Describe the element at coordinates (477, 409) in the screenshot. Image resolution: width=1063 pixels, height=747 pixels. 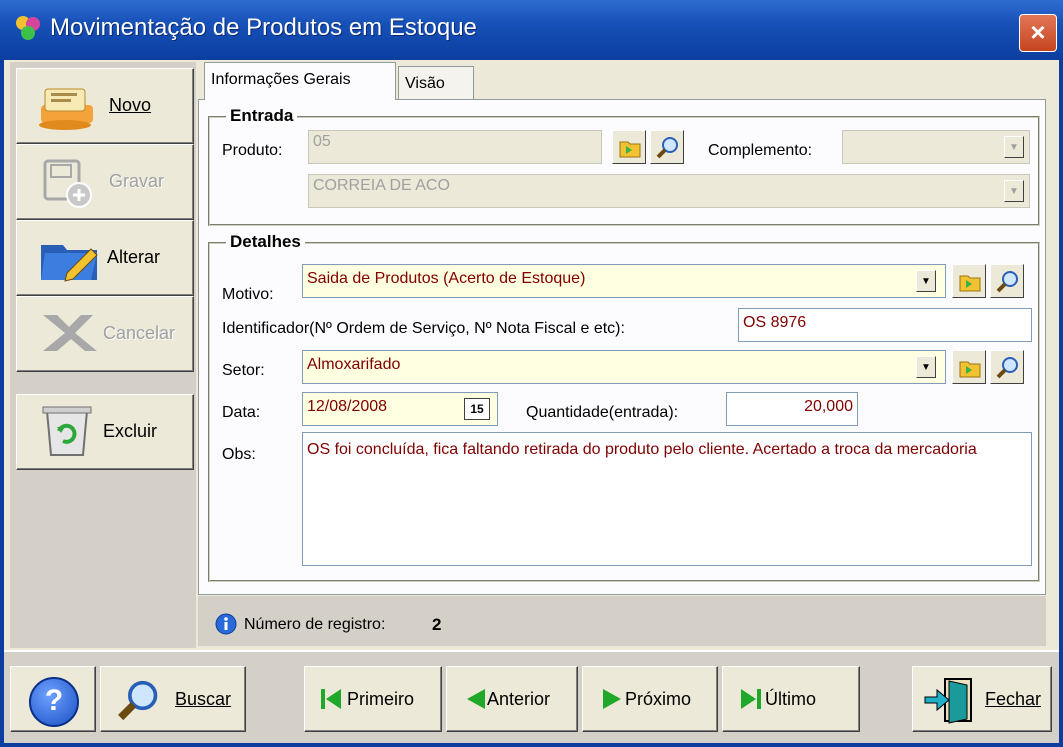
I see `calendar-icon: 15` at that location.